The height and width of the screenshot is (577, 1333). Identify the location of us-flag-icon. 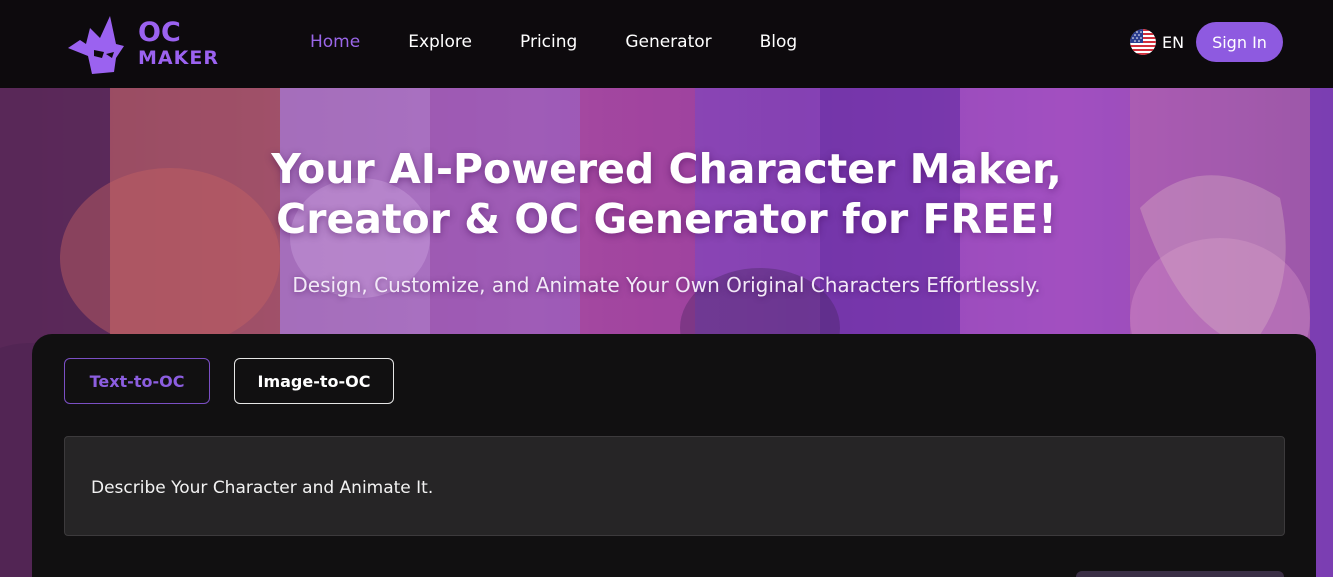
(1143, 42).